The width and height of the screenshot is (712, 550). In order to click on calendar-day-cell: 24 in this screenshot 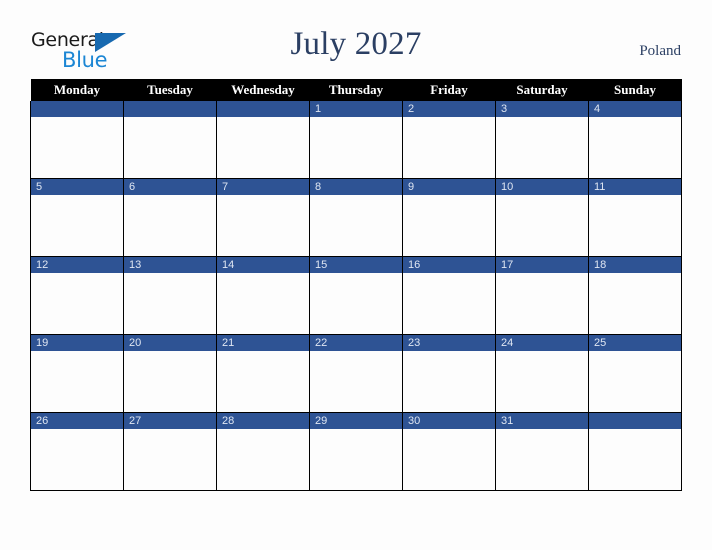, I will do `click(542, 373)`.